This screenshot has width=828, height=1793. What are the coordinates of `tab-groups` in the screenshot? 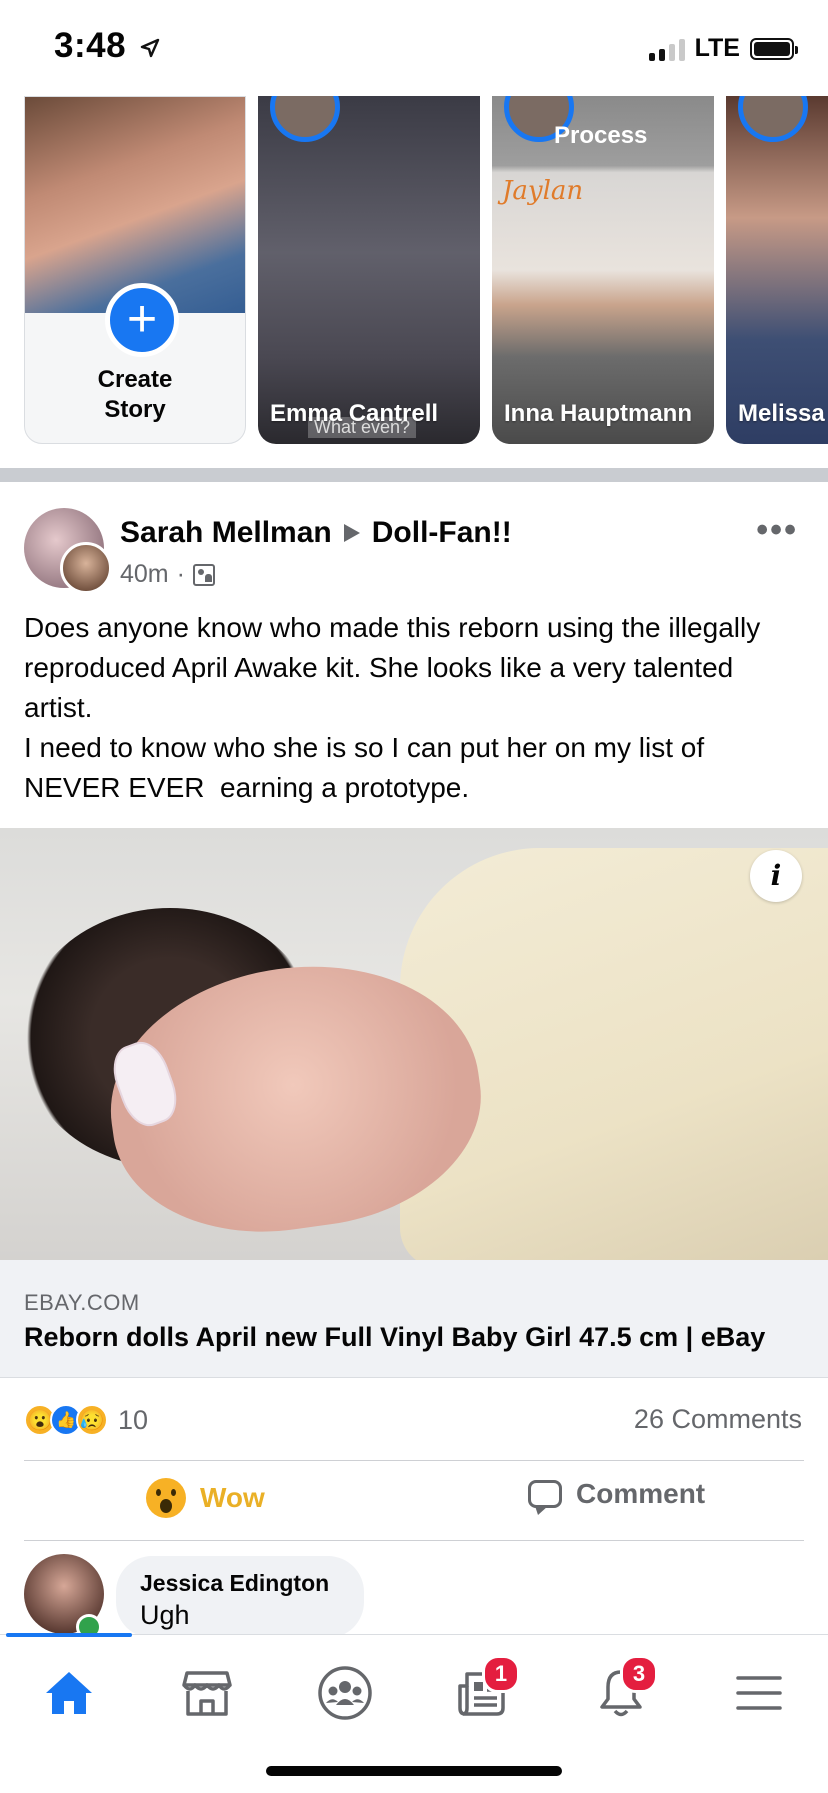 It's located at (345, 1693).